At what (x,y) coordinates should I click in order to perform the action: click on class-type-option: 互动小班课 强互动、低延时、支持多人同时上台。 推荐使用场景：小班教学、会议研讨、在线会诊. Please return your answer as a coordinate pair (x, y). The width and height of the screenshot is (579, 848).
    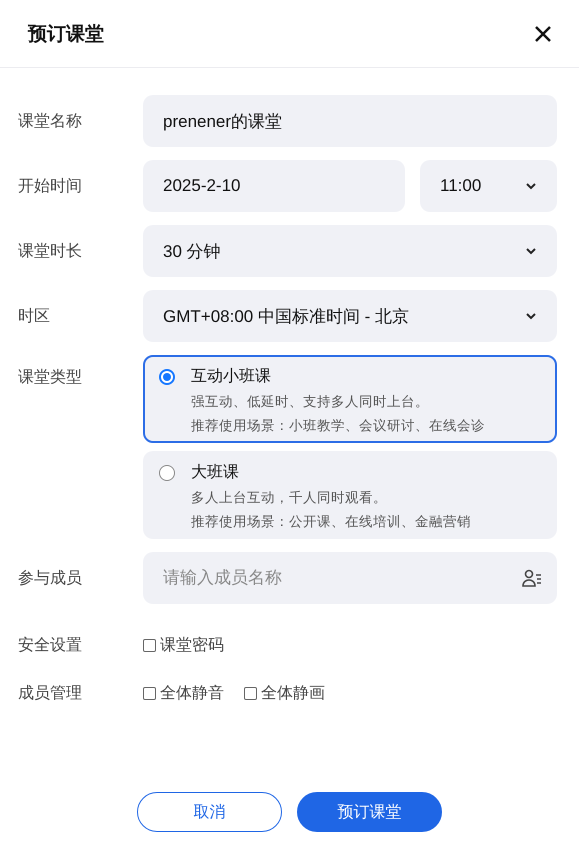
    Looking at the image, I should click on (350, 399).